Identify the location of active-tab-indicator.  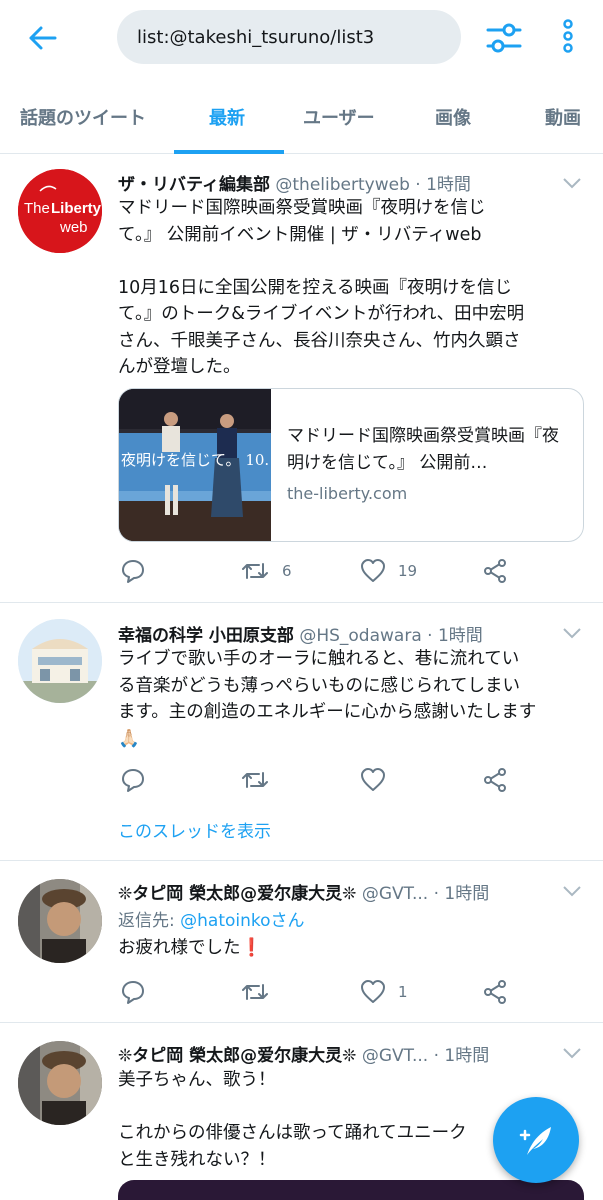
(229, 152).